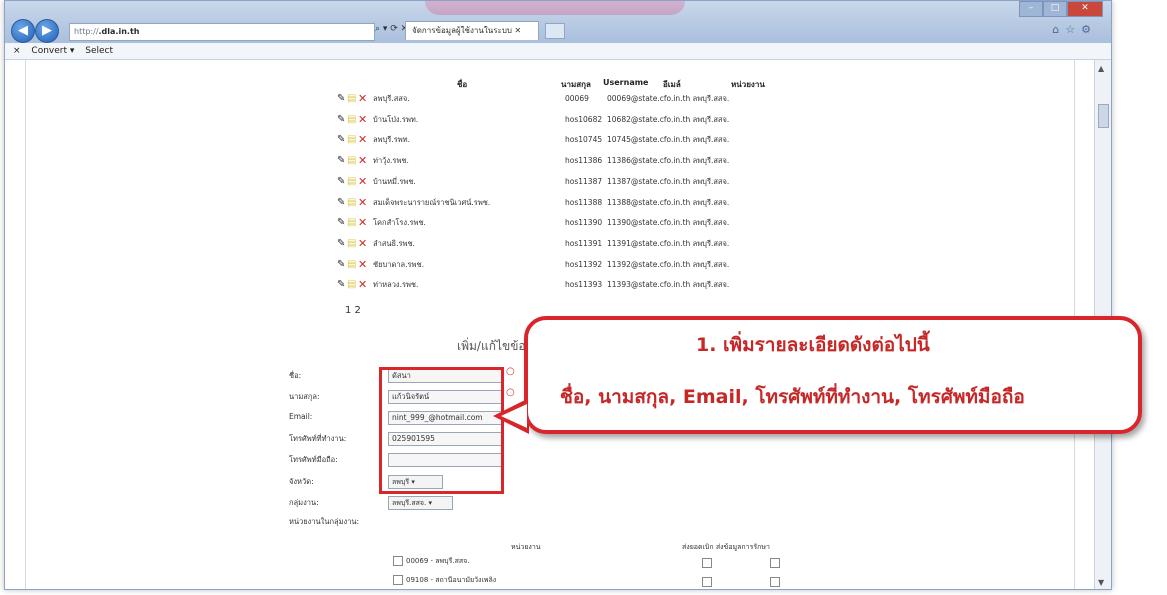  Describe the element at coordinates (86, 31) in the screenshot. I see `address-url: http://` at that location.